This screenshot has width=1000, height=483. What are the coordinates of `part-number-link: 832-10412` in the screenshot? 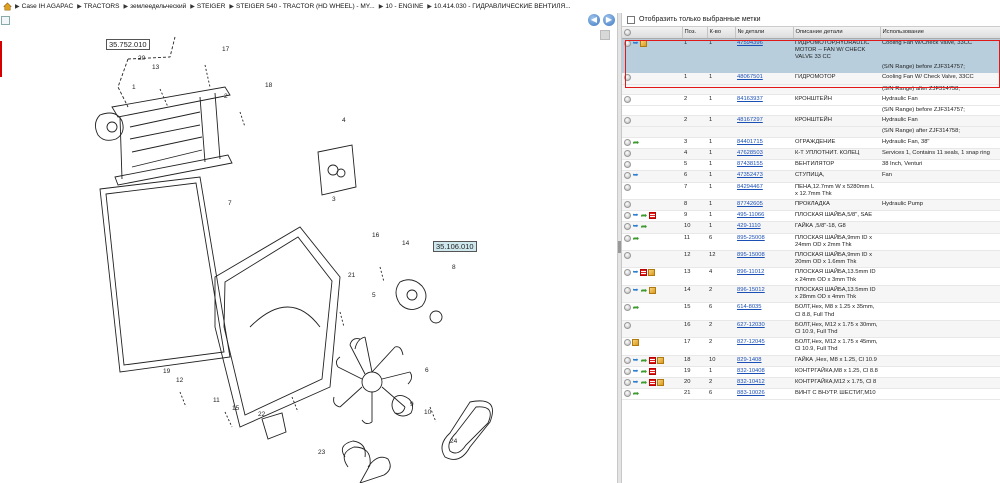 It's located at (764, 383).